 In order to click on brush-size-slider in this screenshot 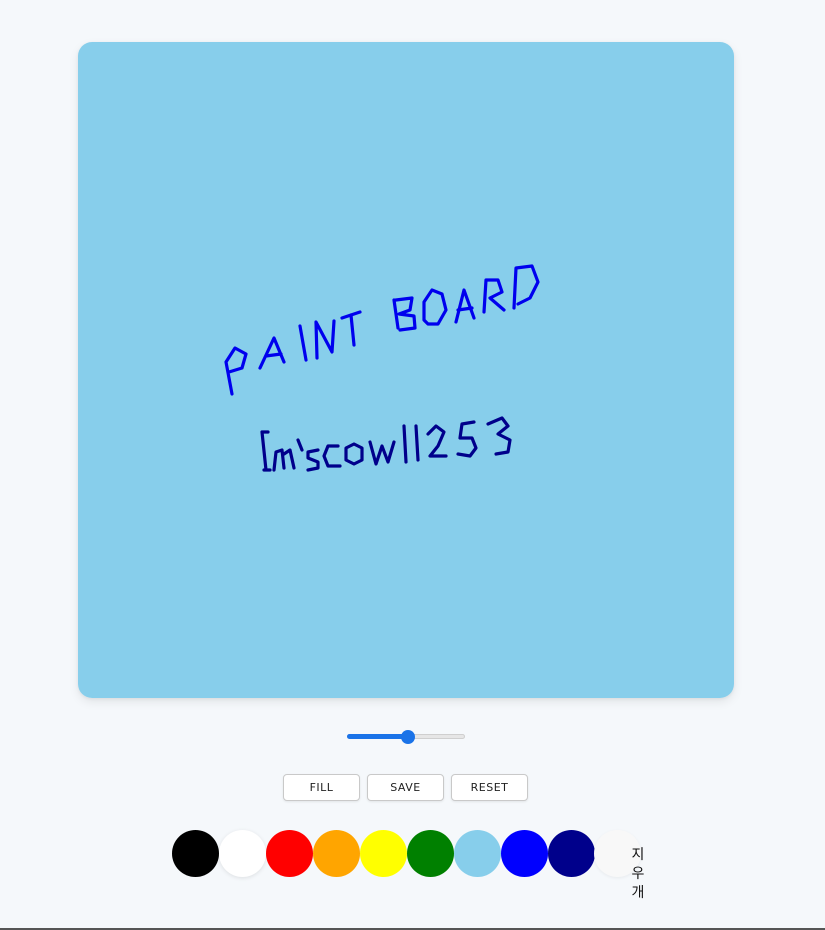, I will do `click(406, 737)`.